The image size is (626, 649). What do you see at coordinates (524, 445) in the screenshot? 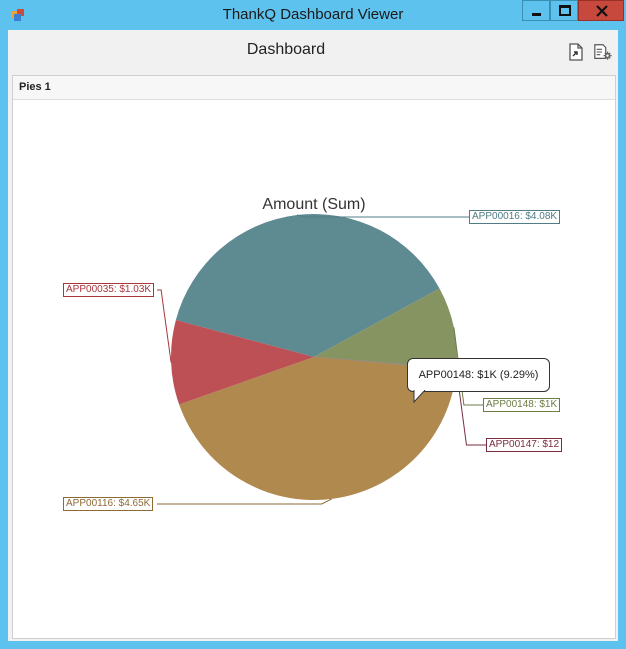
I see `pie-label-app00147: APP00147: $12` at bounding box center [524, 445].